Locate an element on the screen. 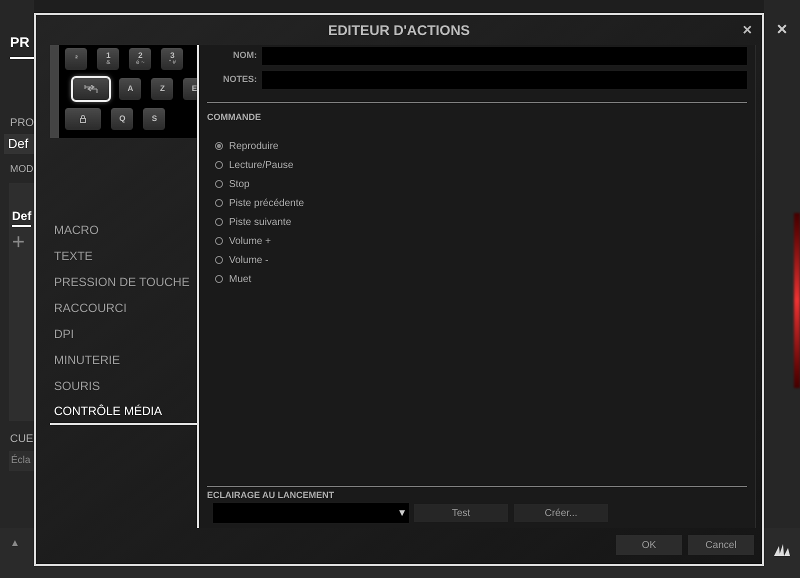 This screenshot has height=578, width=800. key-label: 3 is located at coordinates (172, 56).